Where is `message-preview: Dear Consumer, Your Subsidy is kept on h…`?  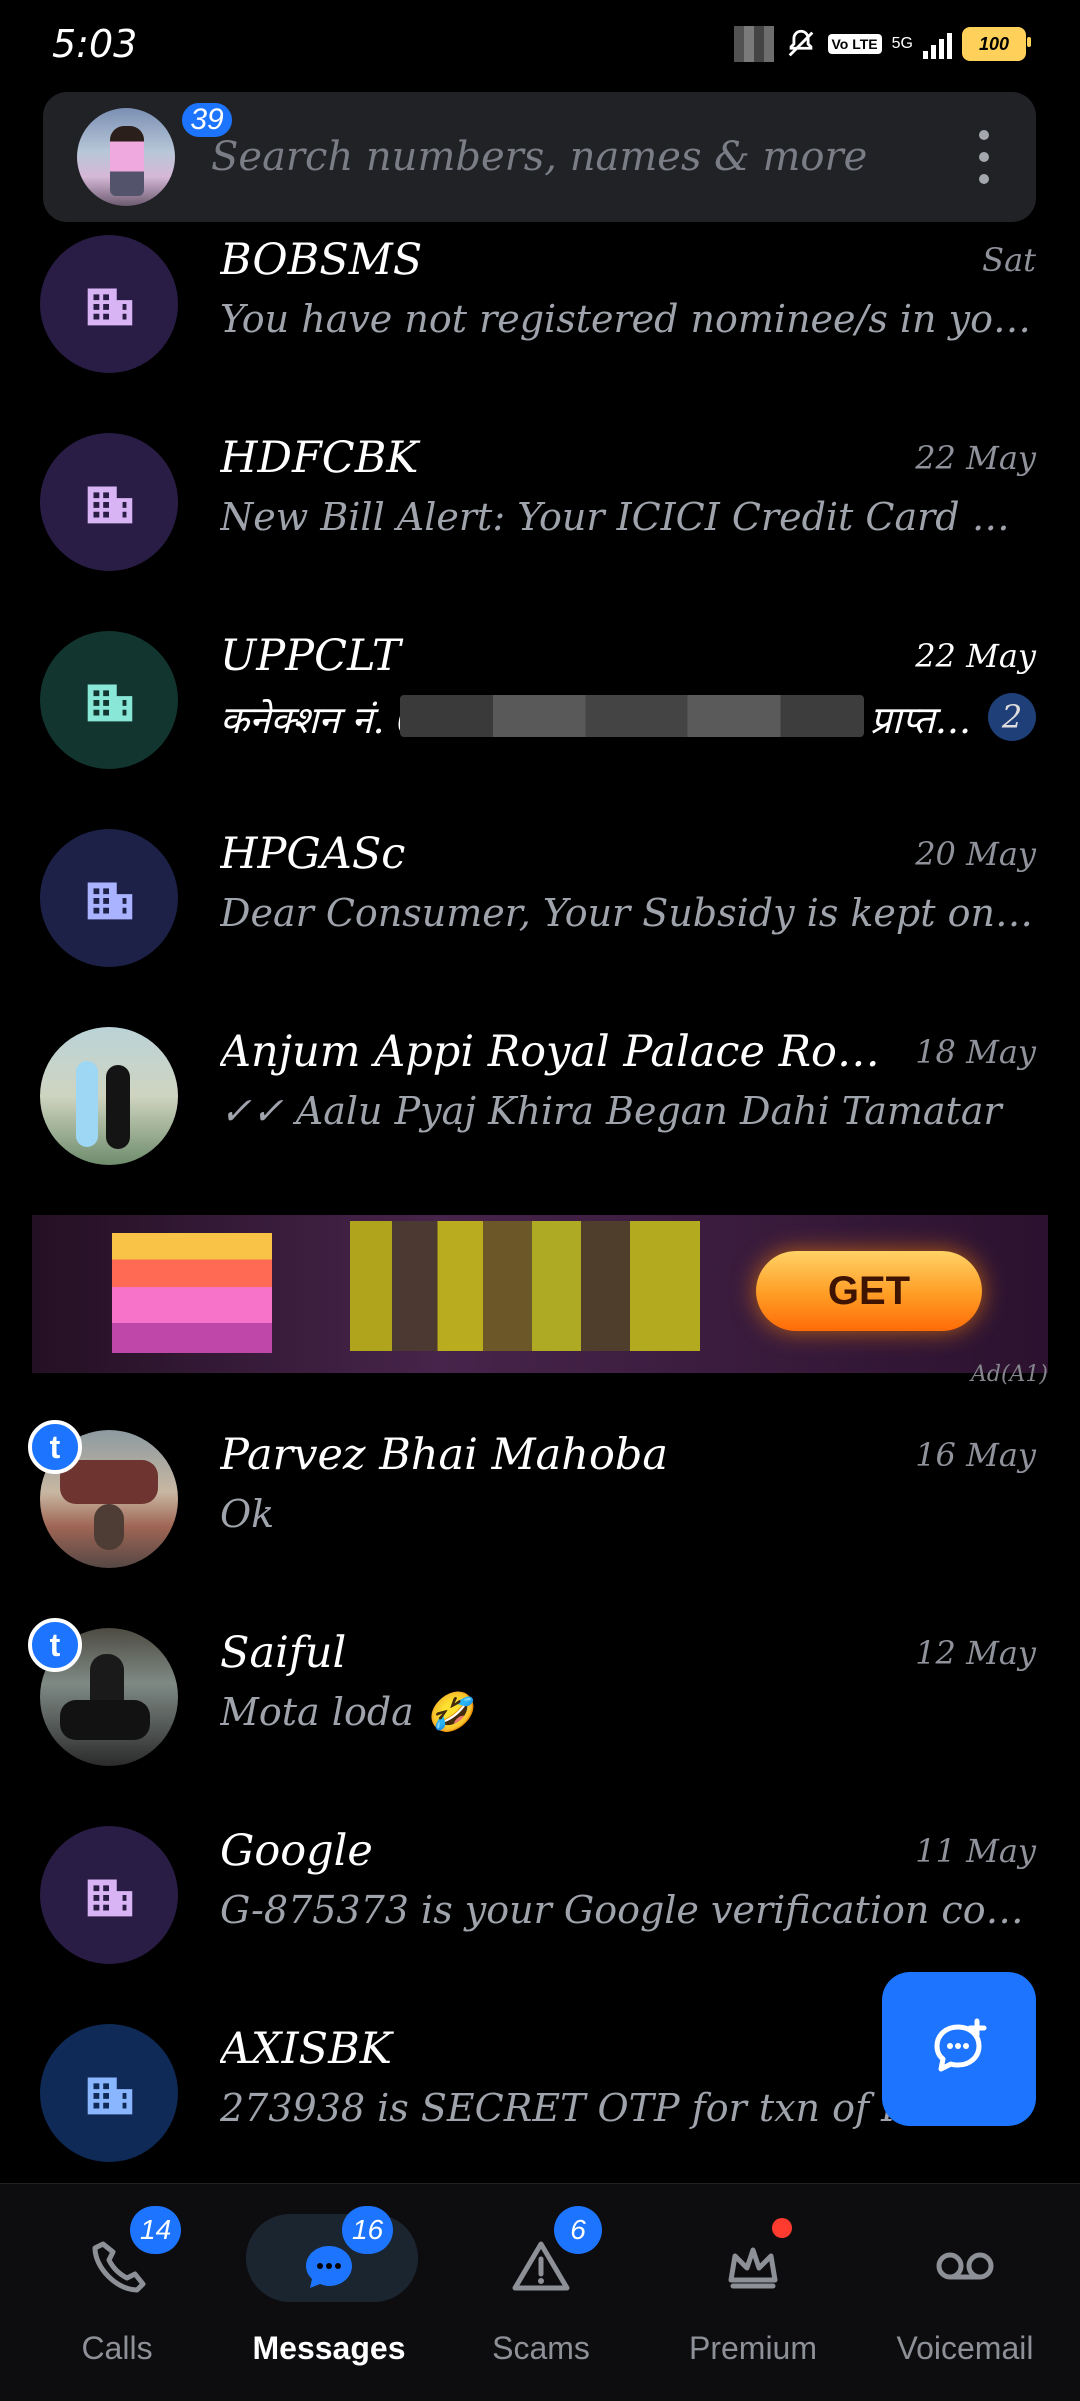 message-preview: Dear Consumer, Your Subsidy is kept on h… is located at coordinates (628, 913).